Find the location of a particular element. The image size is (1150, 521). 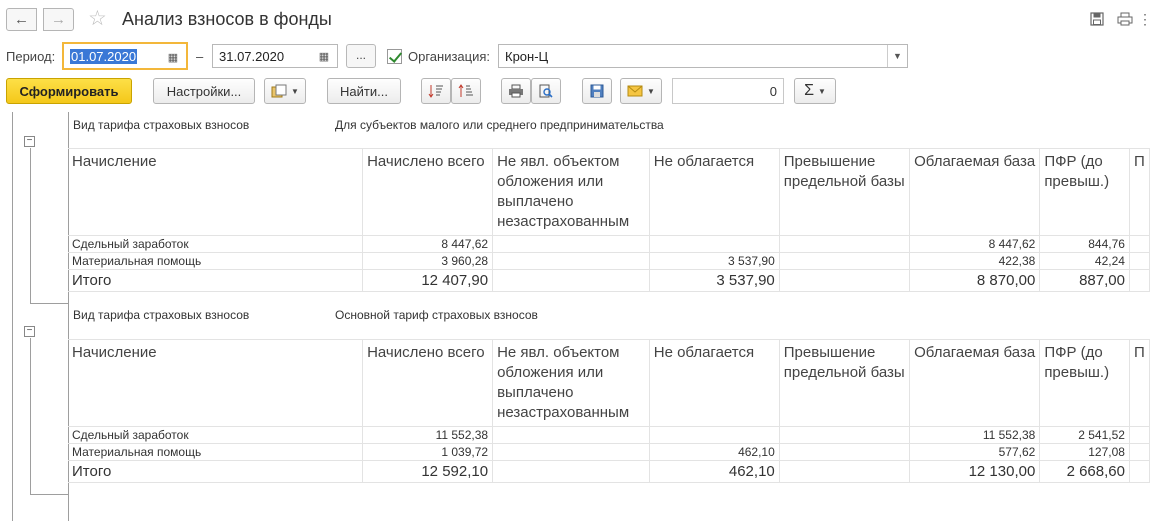

sort-down-icon is located at coordinates (435, 91).